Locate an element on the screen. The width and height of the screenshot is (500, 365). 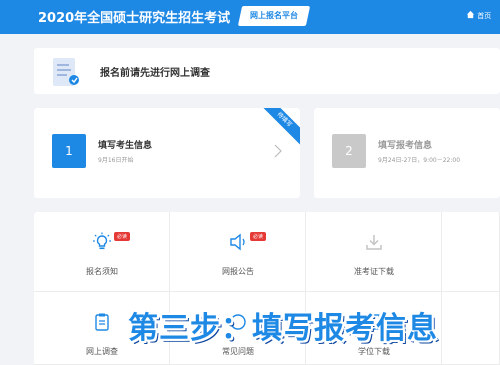
grid-item-label: 网报公告 is located at coordinates (238, 271).